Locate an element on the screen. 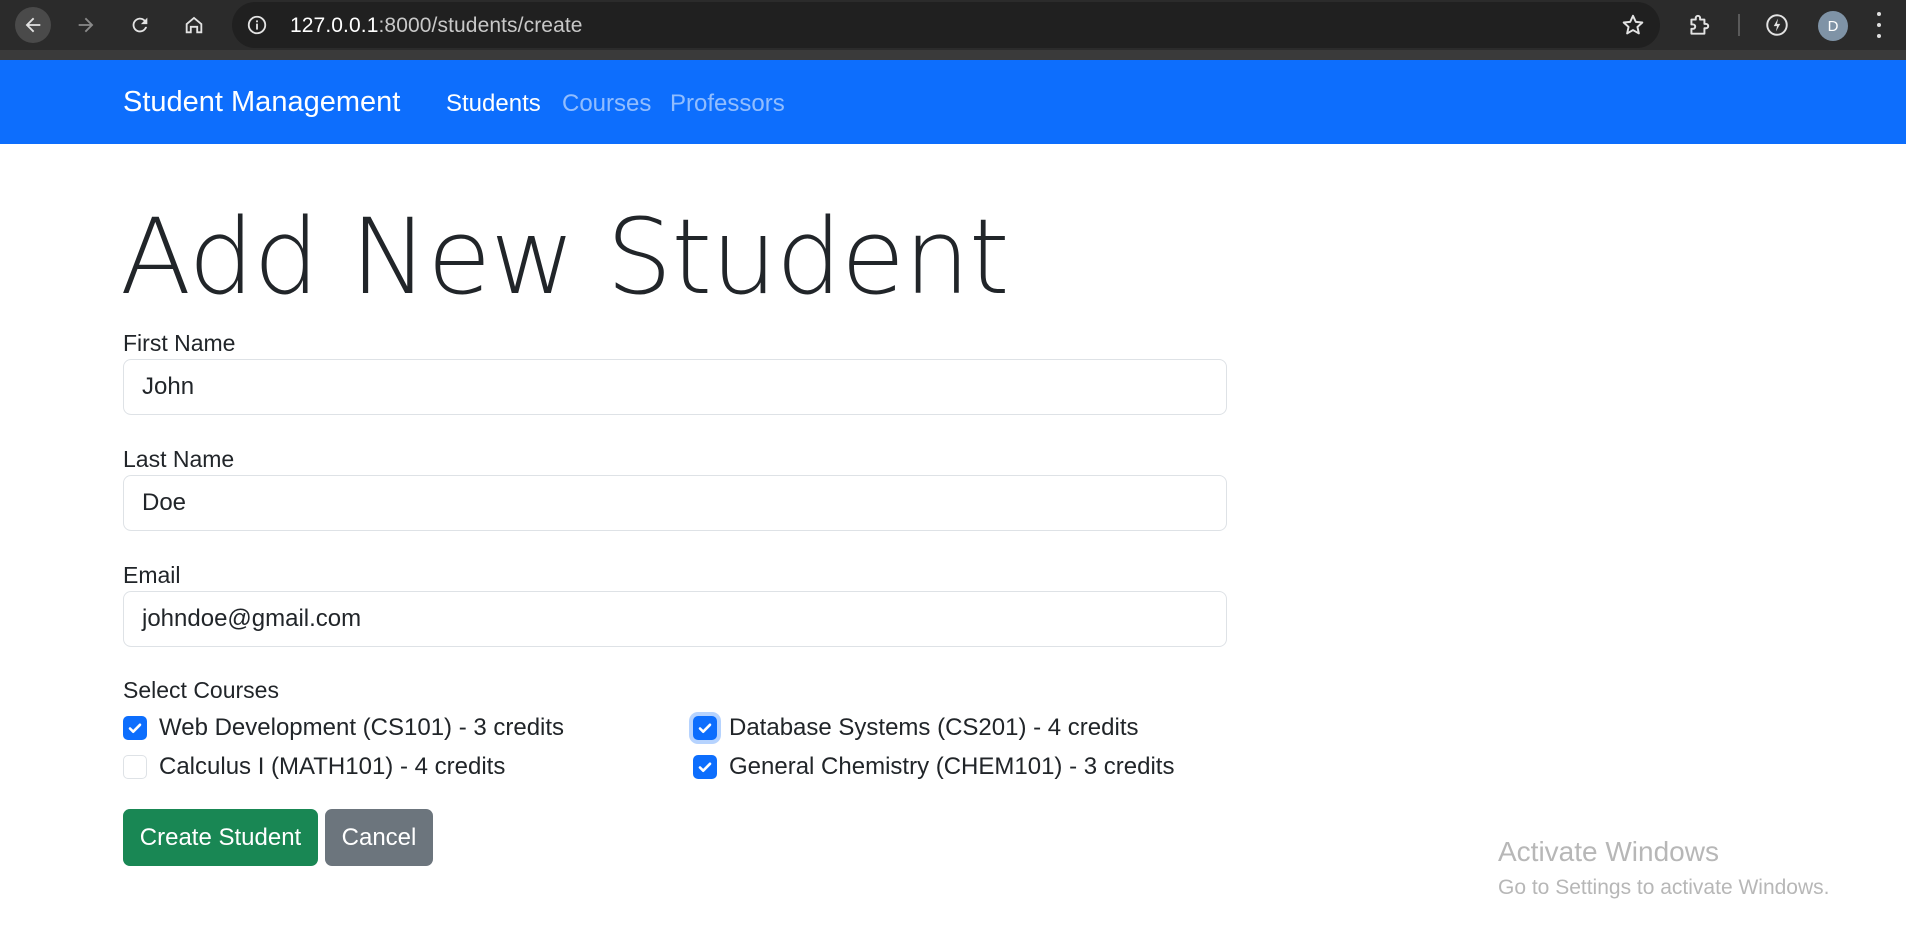  course-checkbox-cs101: Web Development (CS101) - 3 credits is located at coordinates (343, 728).